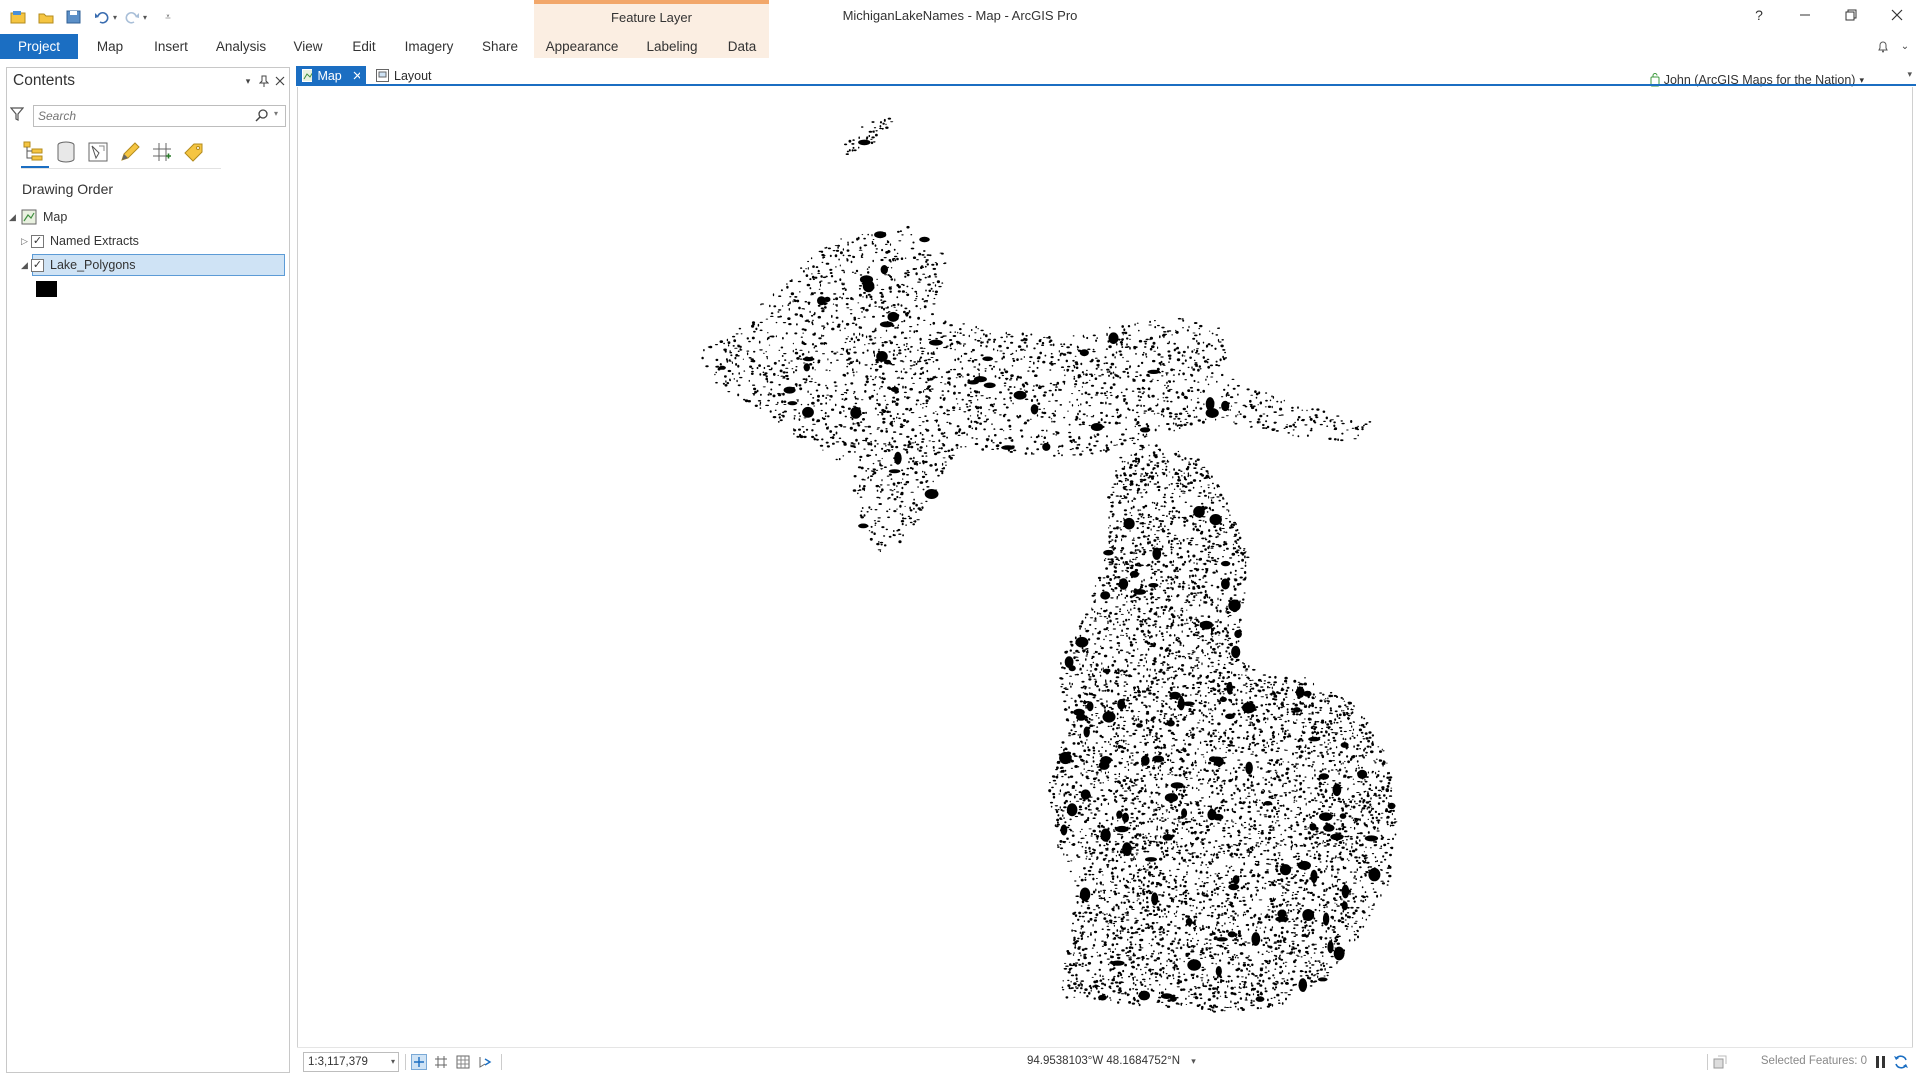  I want to click on search-options-icon: ▾, so click(279, 116).